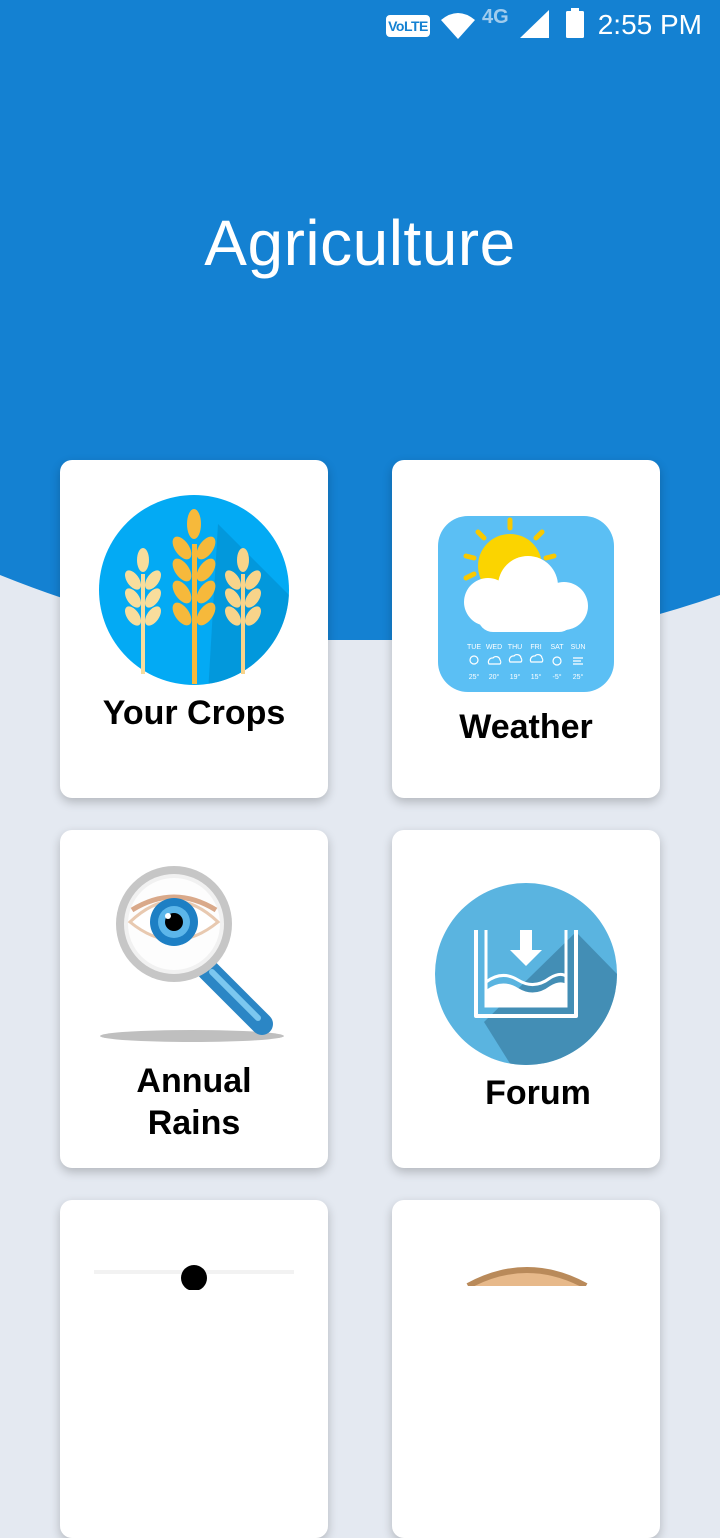  I want to click on page-title: Agriculture, so click(360, 243).